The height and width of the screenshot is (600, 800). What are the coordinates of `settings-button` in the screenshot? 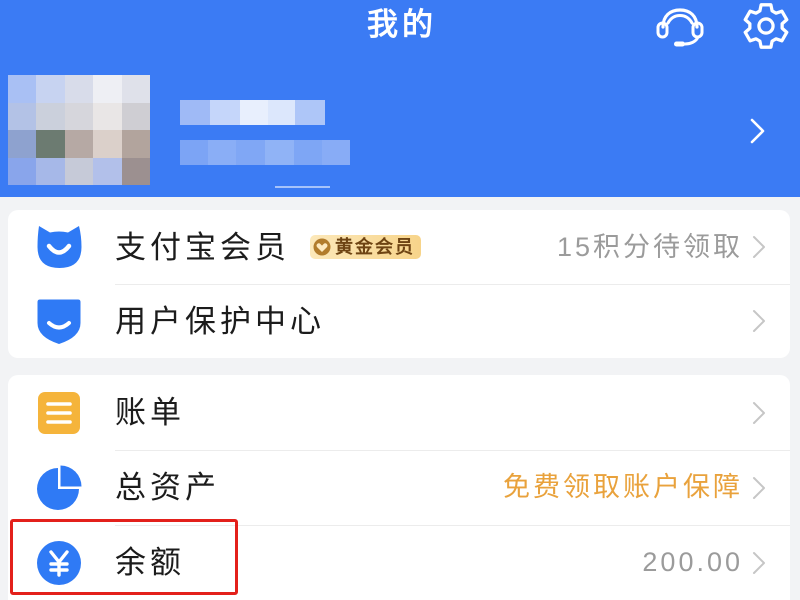 It's located at (766, 26).